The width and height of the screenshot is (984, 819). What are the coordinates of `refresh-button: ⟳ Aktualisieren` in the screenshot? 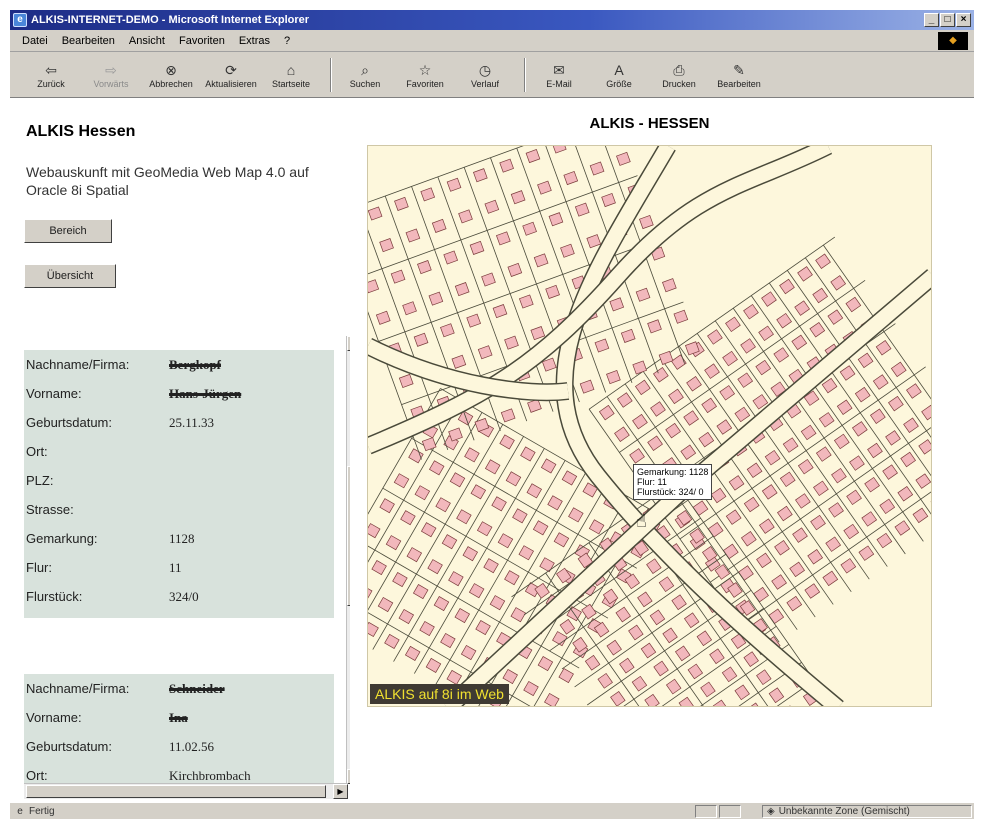 It's located at (231, 75).